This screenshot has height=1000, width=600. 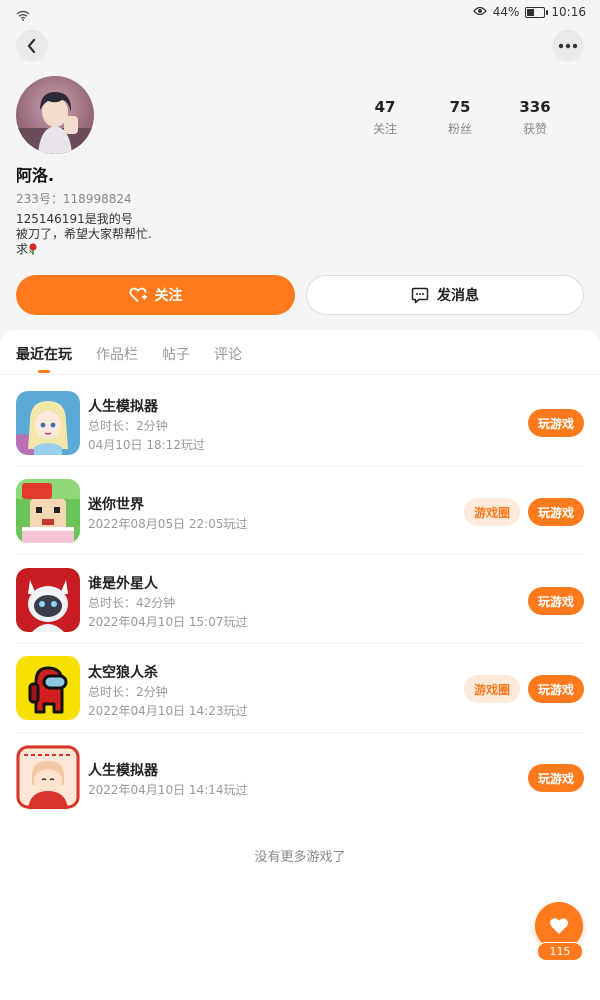 What do you see at coordinates (385, 107) in the screenshot?
I see `following-count: 47` at bounding box center [385, 107].